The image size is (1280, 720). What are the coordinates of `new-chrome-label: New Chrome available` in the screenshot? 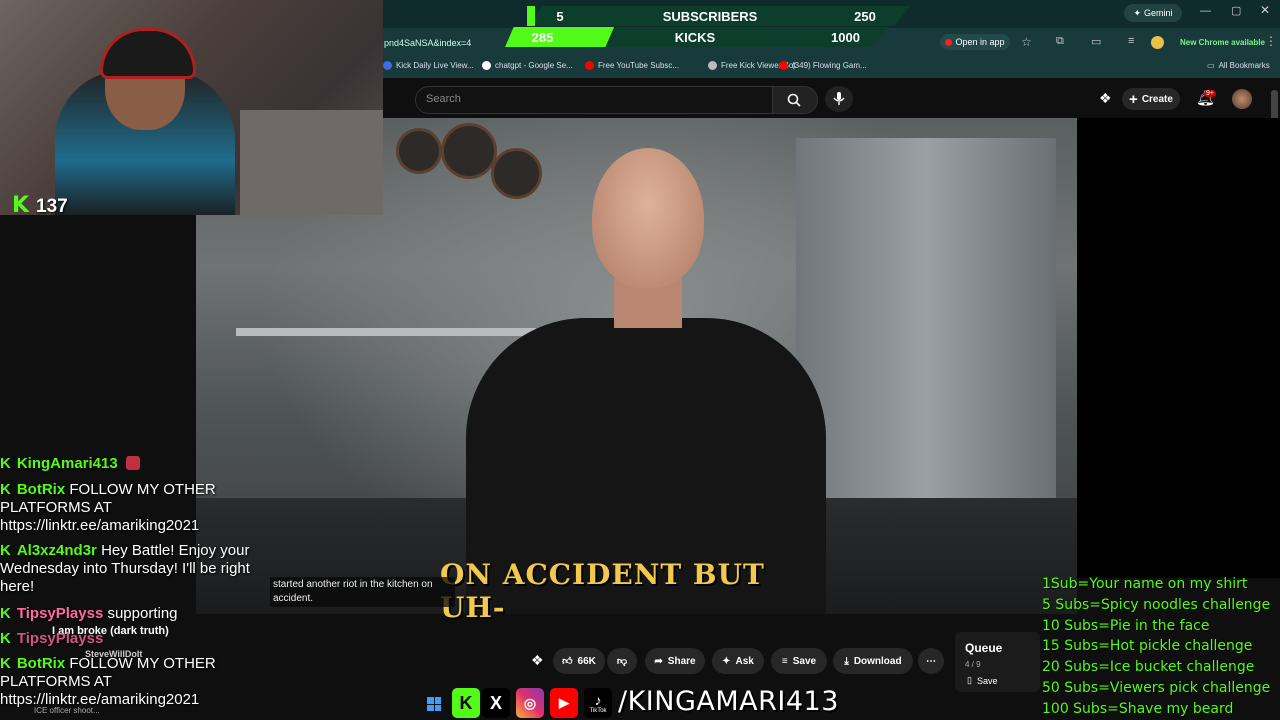 It's located at (1222, 42).